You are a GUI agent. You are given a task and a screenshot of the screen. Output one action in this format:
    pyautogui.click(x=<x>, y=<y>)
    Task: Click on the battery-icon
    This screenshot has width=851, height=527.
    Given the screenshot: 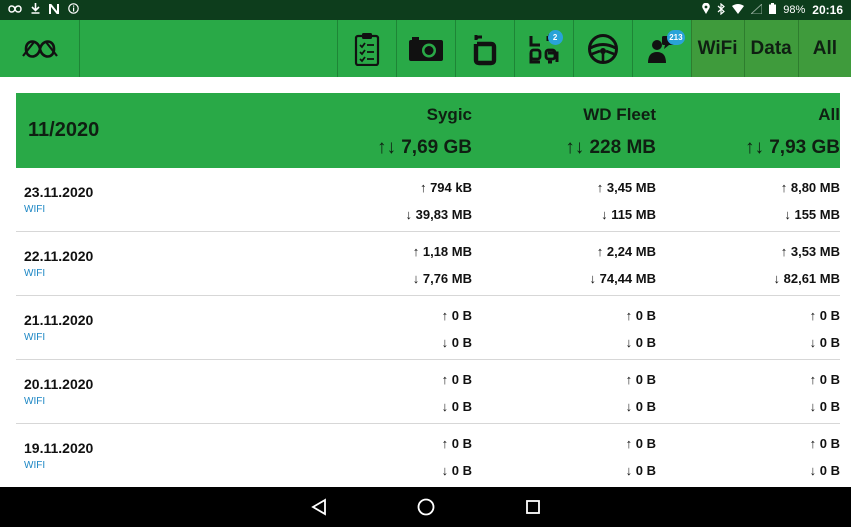 What is the action you would take?
    pyautogui.click(x=773, y=10)
    